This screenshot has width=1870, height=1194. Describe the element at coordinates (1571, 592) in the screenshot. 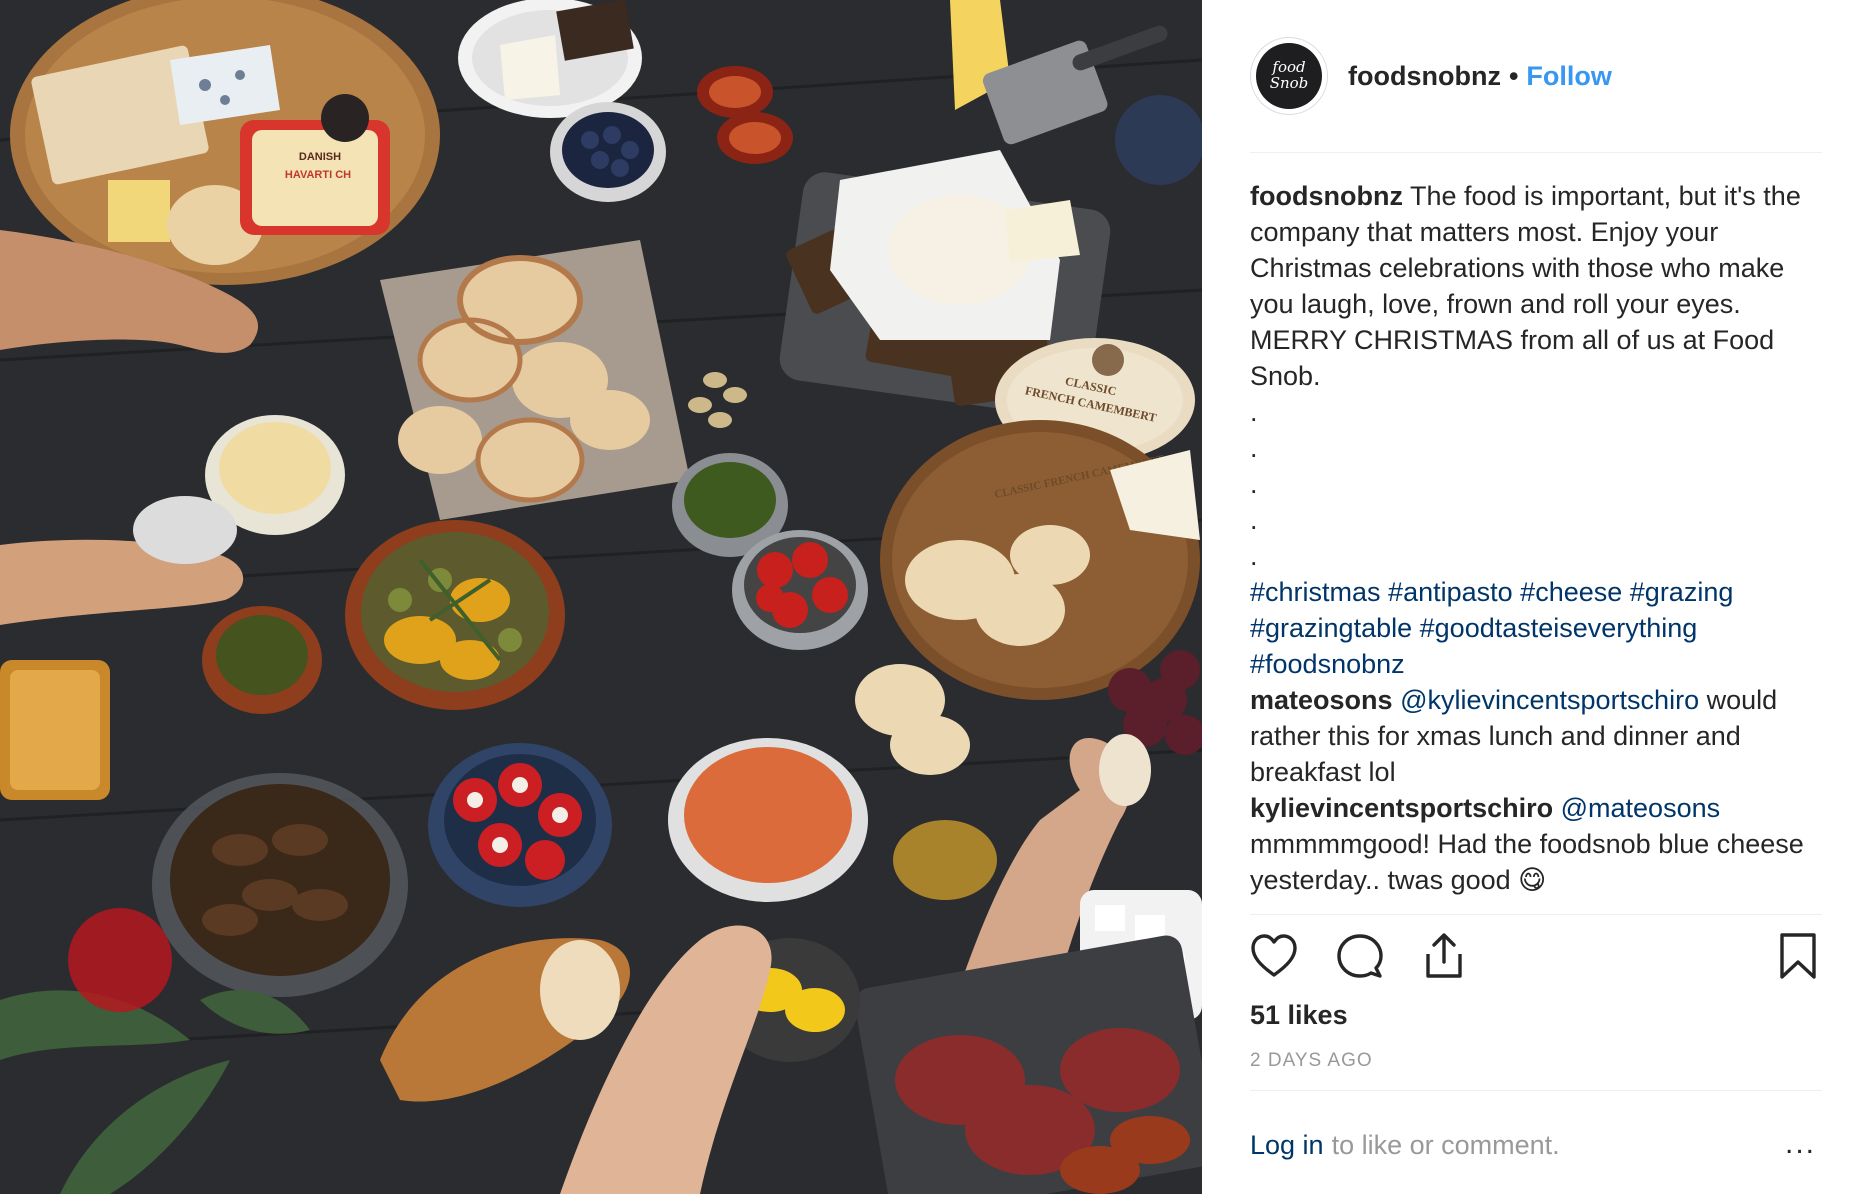

I see `hashtag-link: #cheese` at that location.